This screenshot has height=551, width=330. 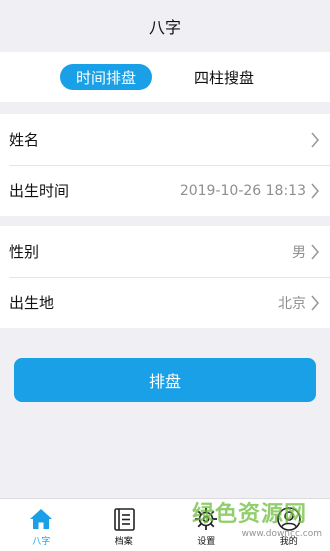 I want to click on bottom-tab-bar: 八字 档案 设置 我的, so click(x=165, y=524).